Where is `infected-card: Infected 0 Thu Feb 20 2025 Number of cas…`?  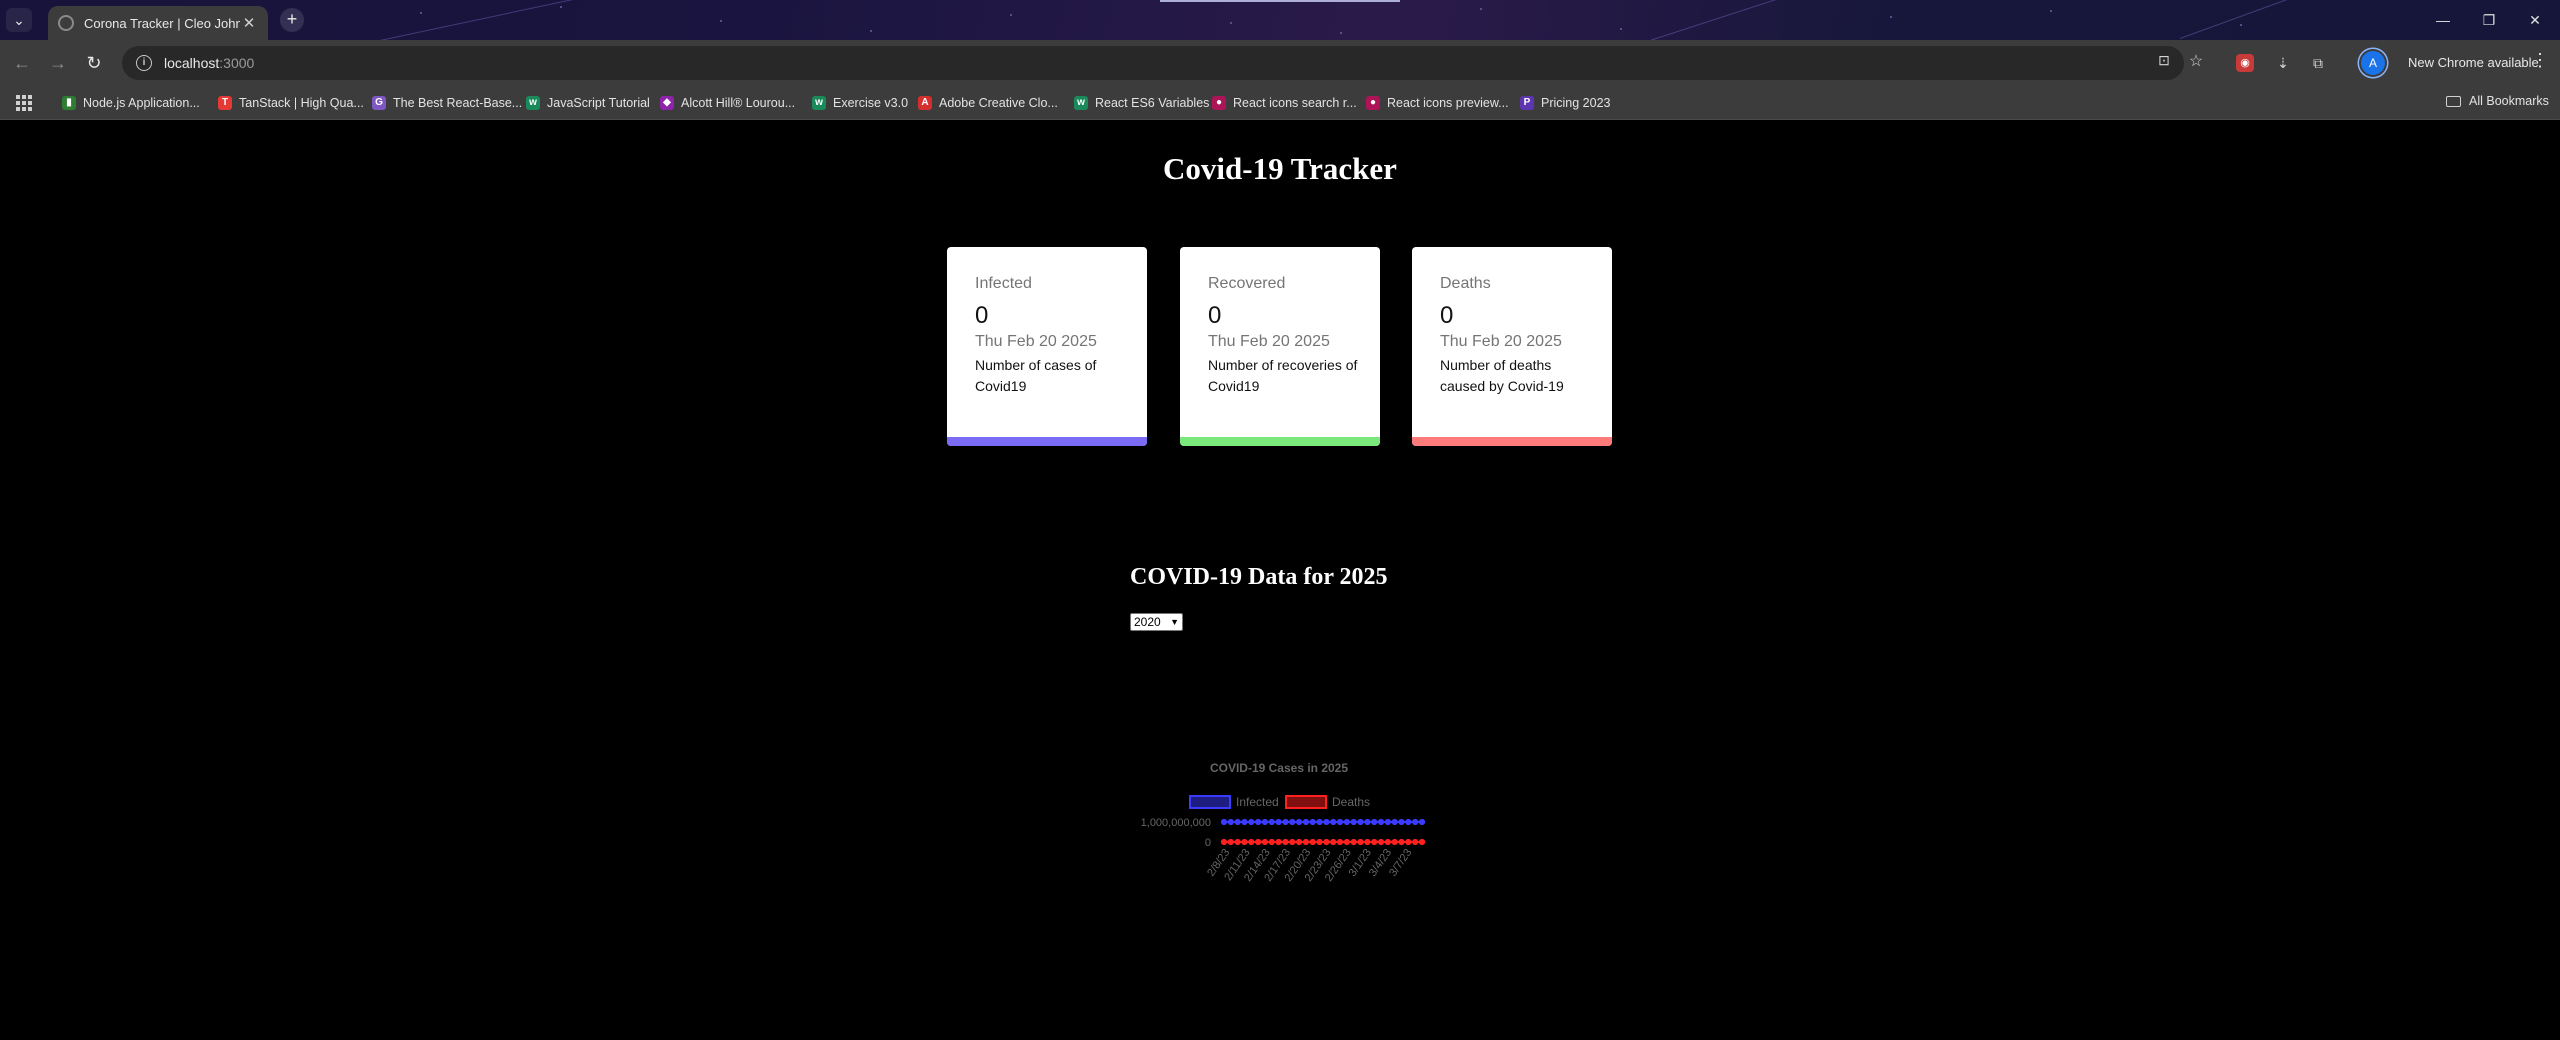
infected-card: Infected 0 Thu Feb 20 2025 Number of cas… is located at coordinates (1047, 346).